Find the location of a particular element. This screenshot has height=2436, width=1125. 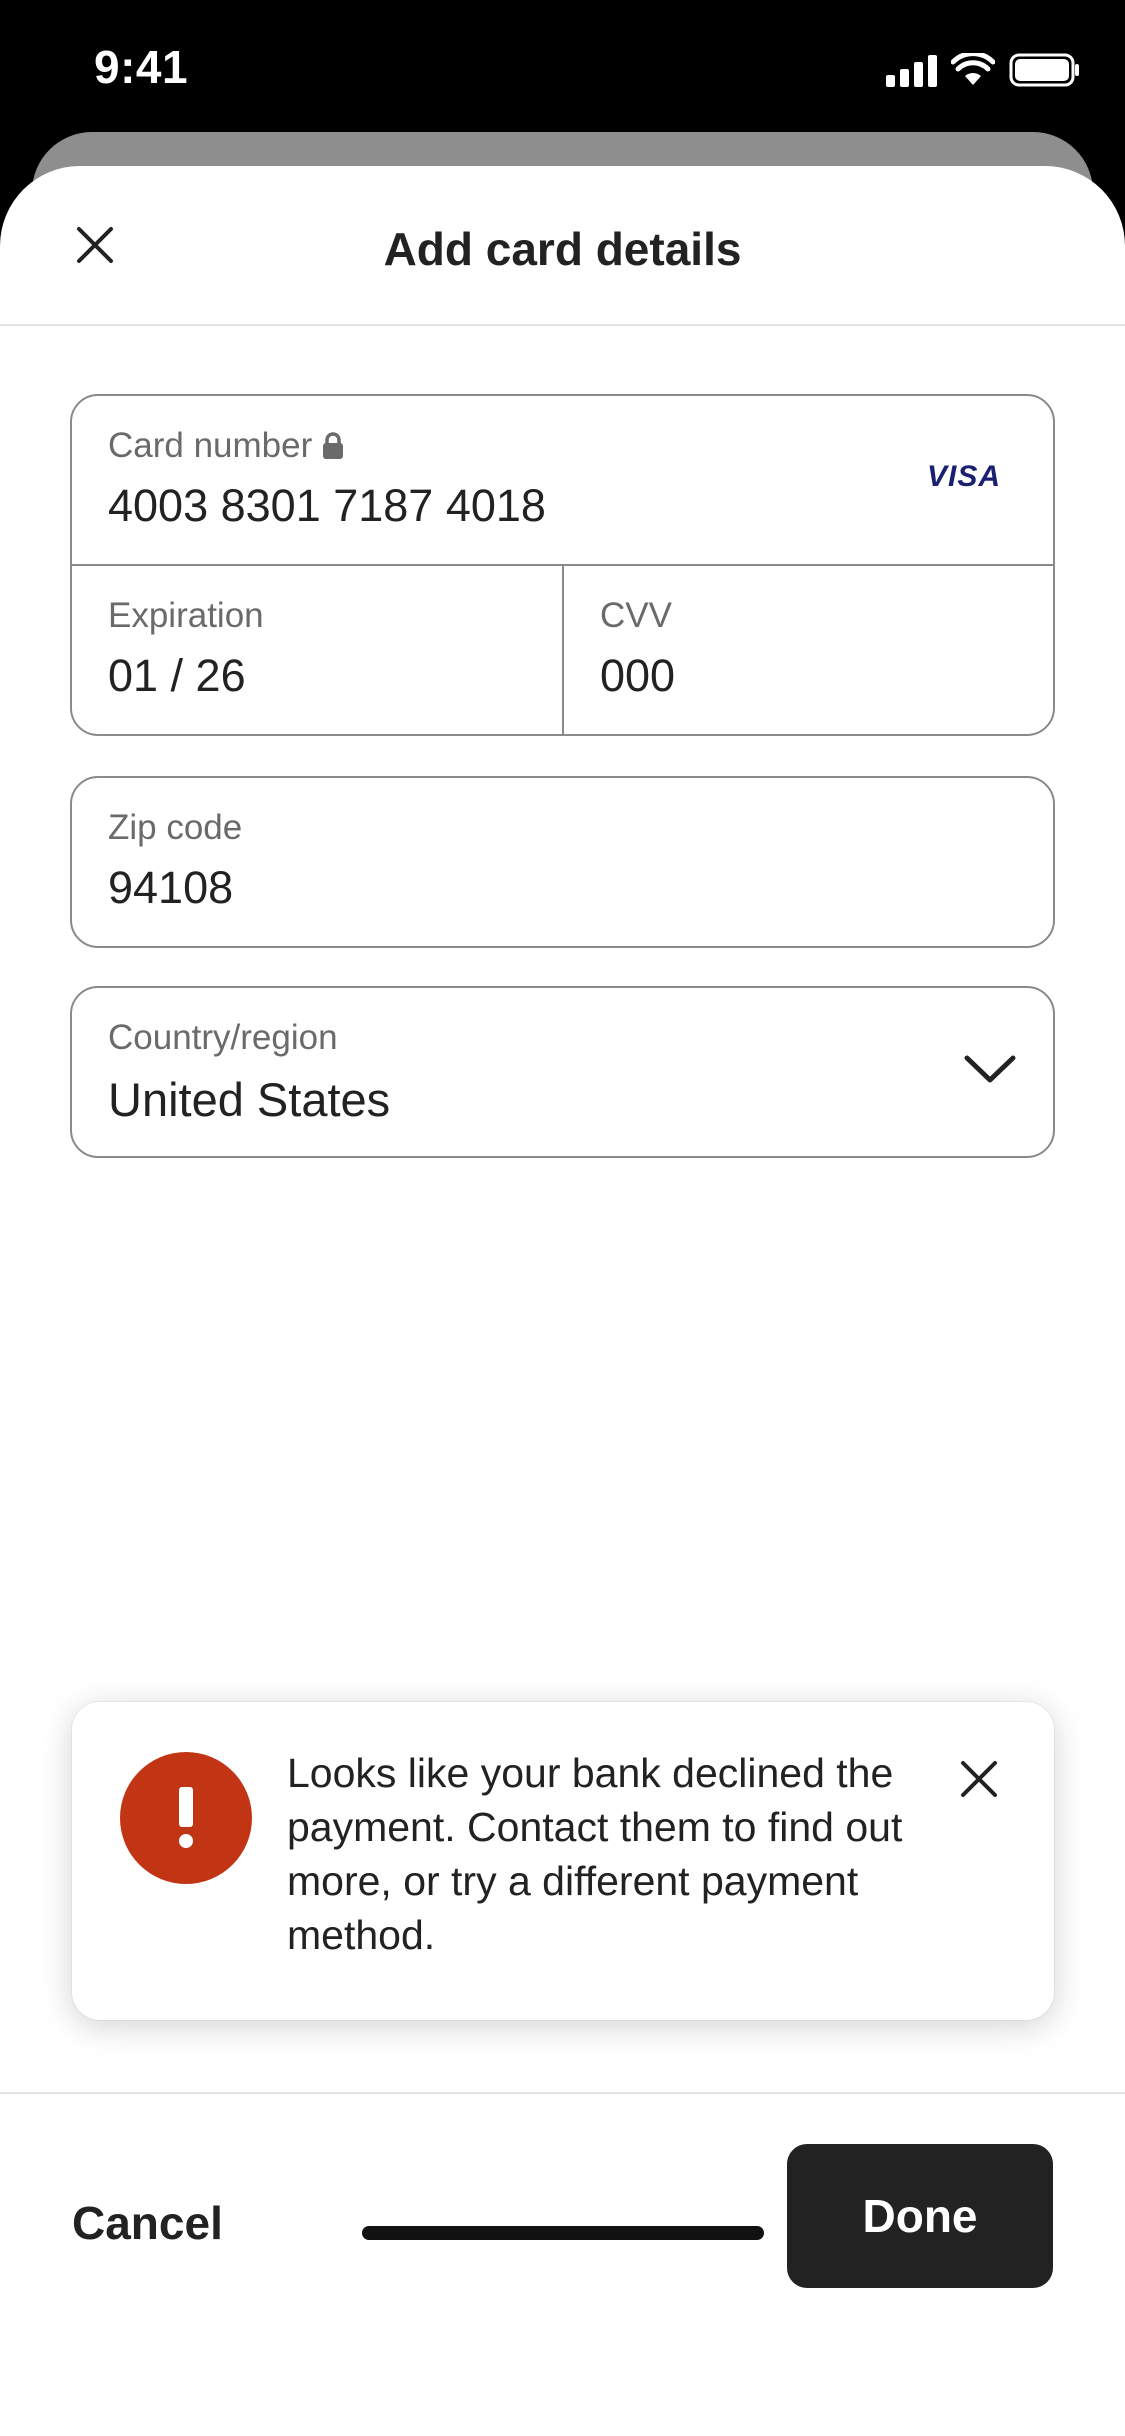

home-indicator is located at coordinates (563, 2233).